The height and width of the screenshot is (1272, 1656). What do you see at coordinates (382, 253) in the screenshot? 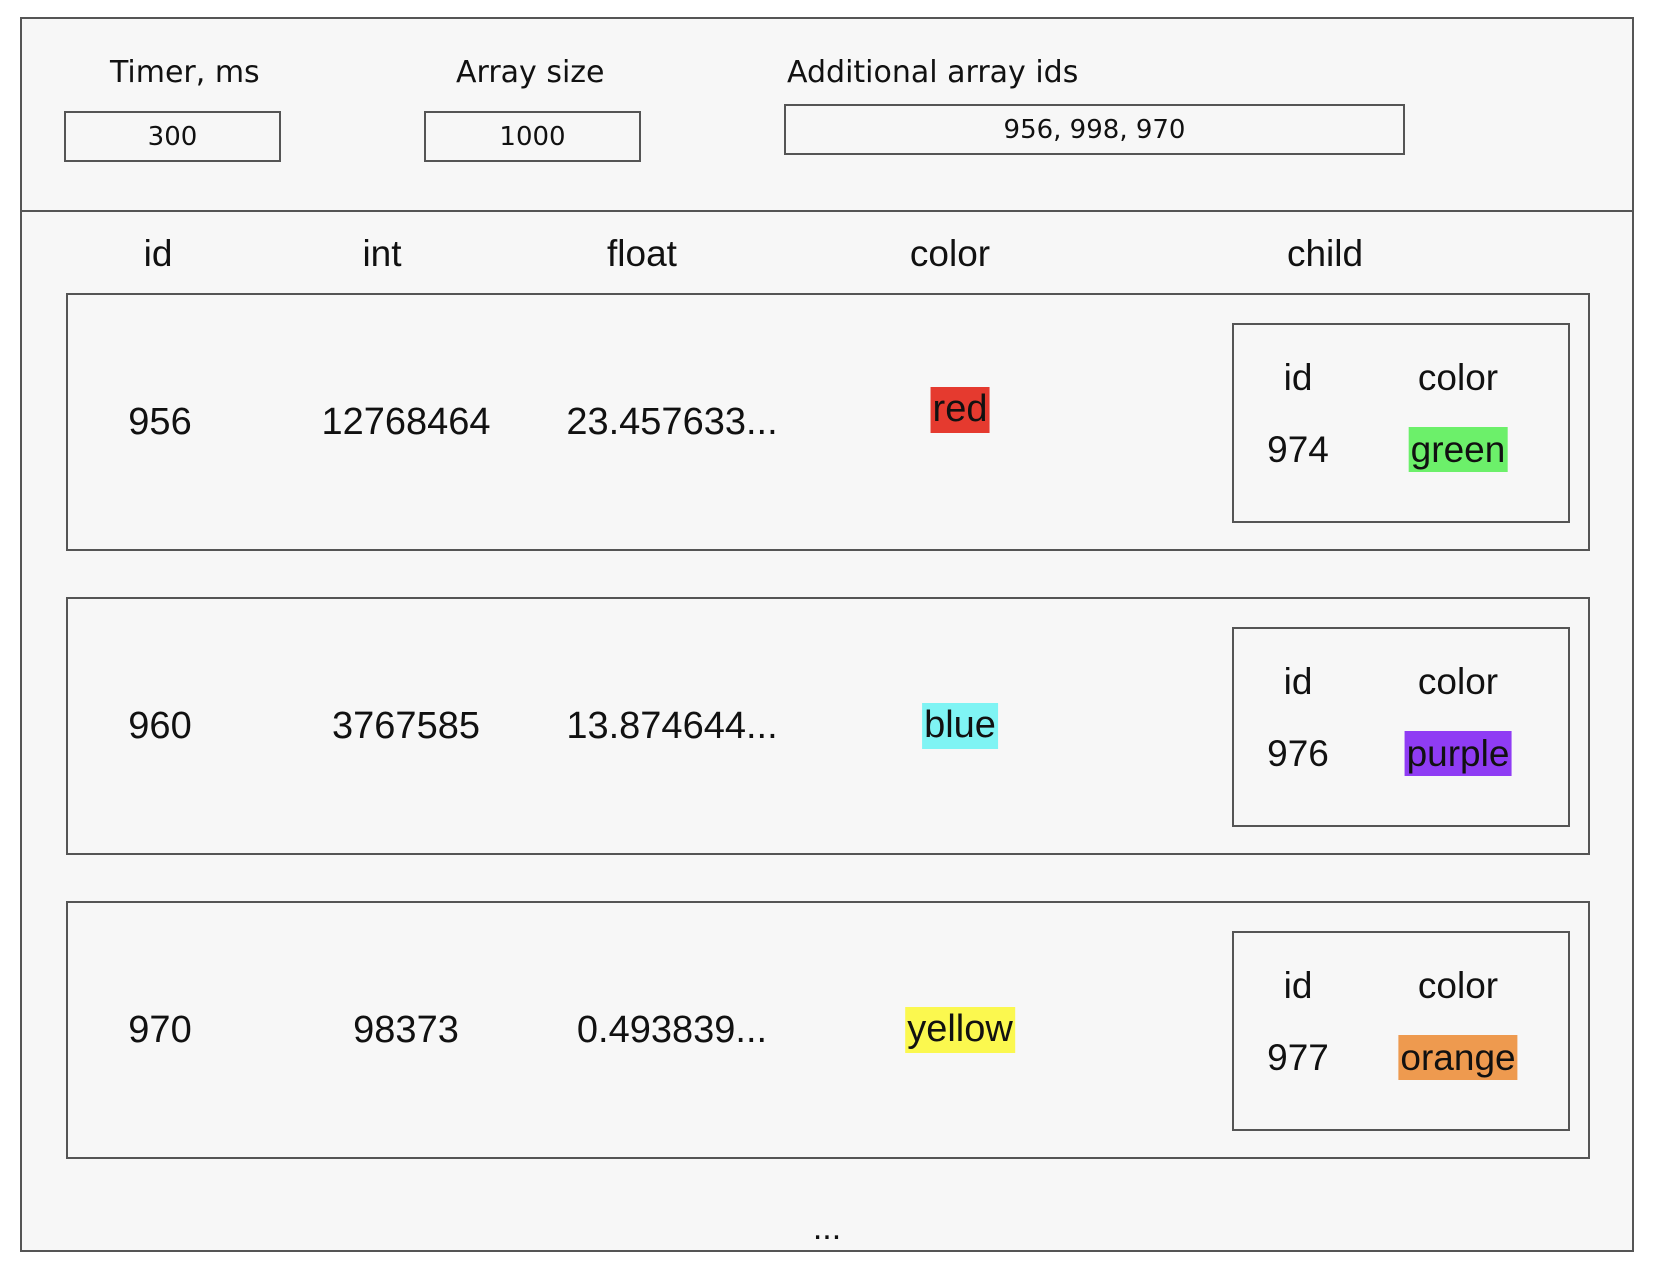
I see `header-int: int` at bounding box center [382, 253].